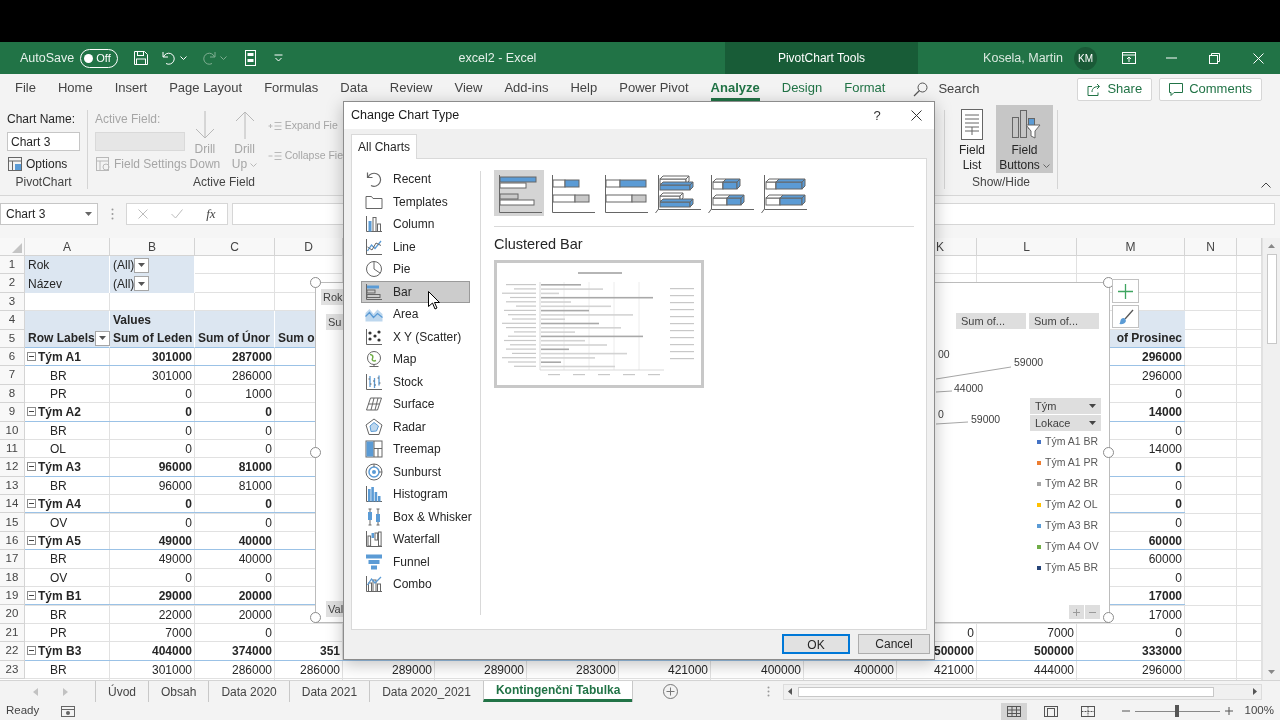  What do you see at coordinates (415, 449) in the screenshot?
I see `chart-type-item: Treemap` at bounding box center [415, 449].